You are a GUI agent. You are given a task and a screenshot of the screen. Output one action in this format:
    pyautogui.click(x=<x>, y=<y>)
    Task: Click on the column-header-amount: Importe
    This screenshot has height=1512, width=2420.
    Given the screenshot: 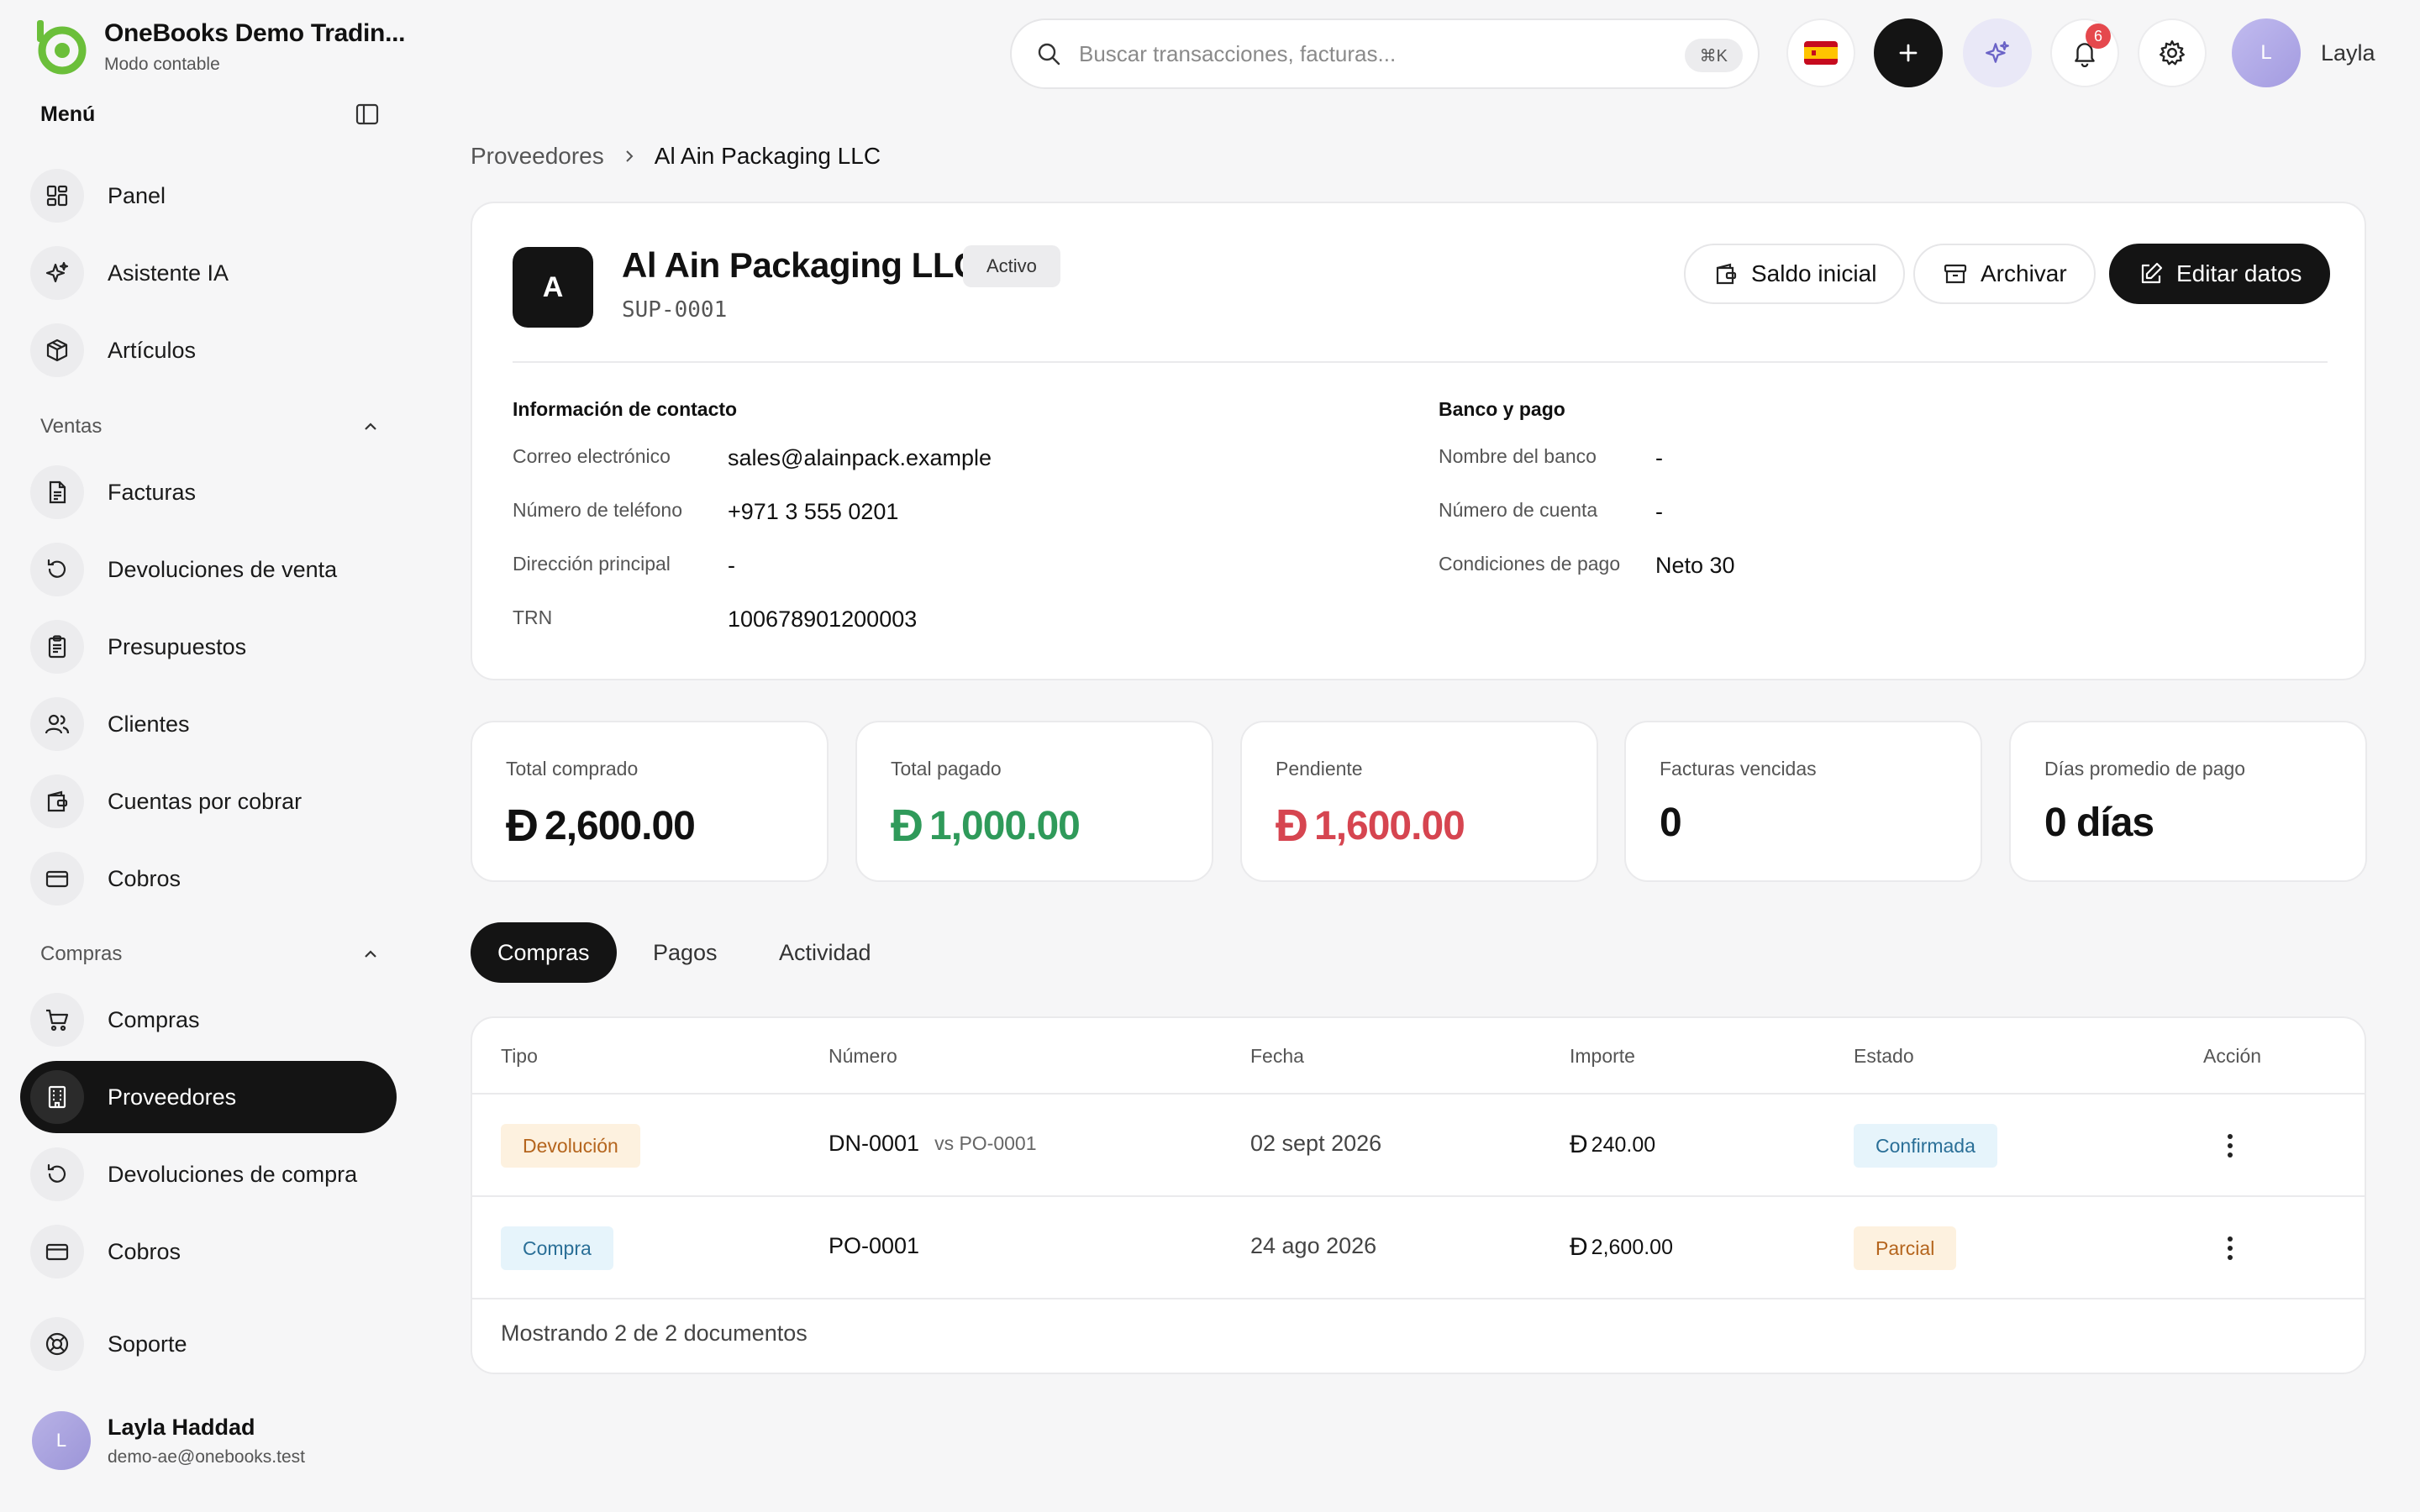 What is the action you would take?
    pyautogui.click(x=1602, y=1056)
    